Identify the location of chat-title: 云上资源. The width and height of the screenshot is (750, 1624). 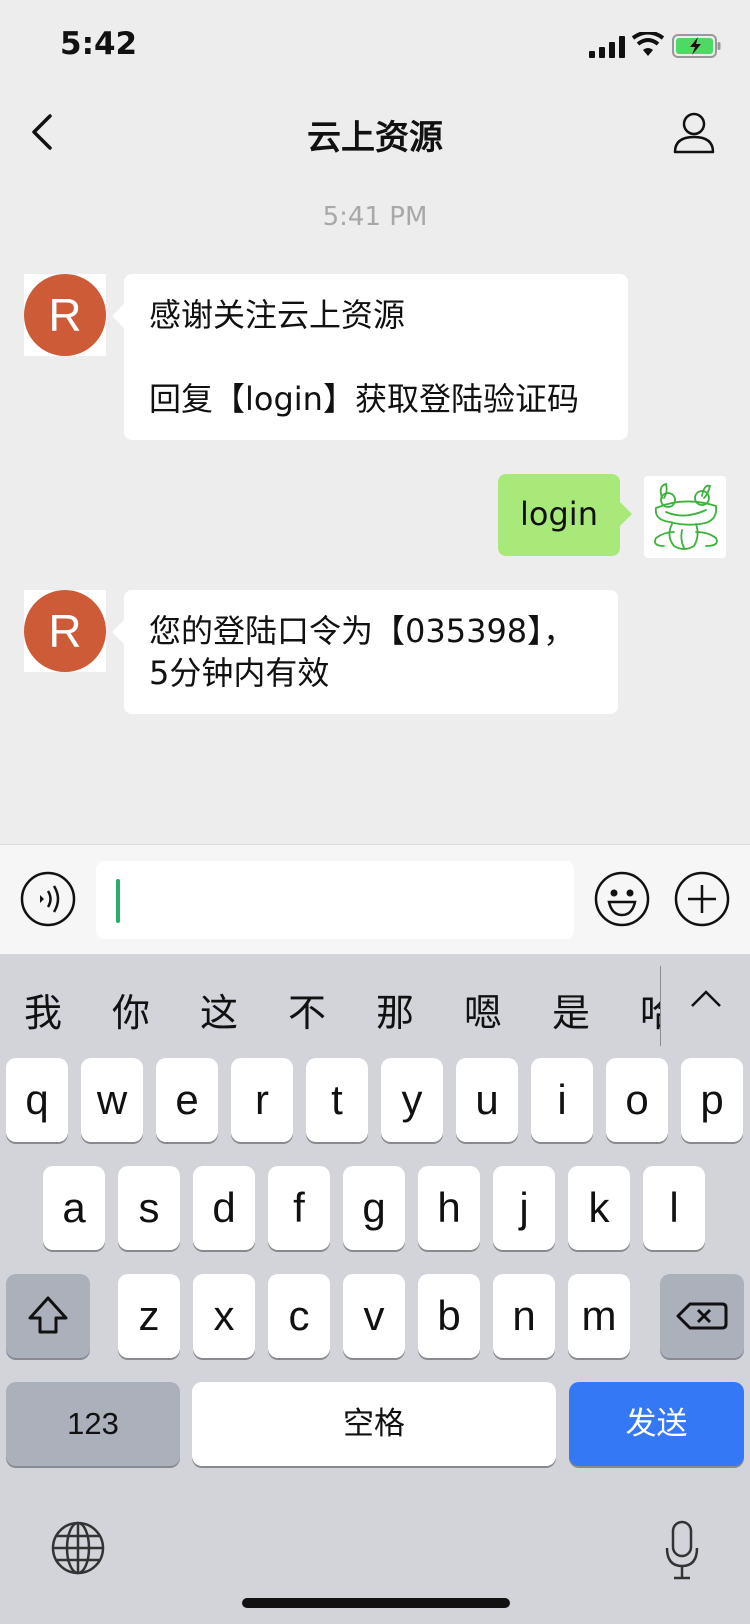
(375, 138).